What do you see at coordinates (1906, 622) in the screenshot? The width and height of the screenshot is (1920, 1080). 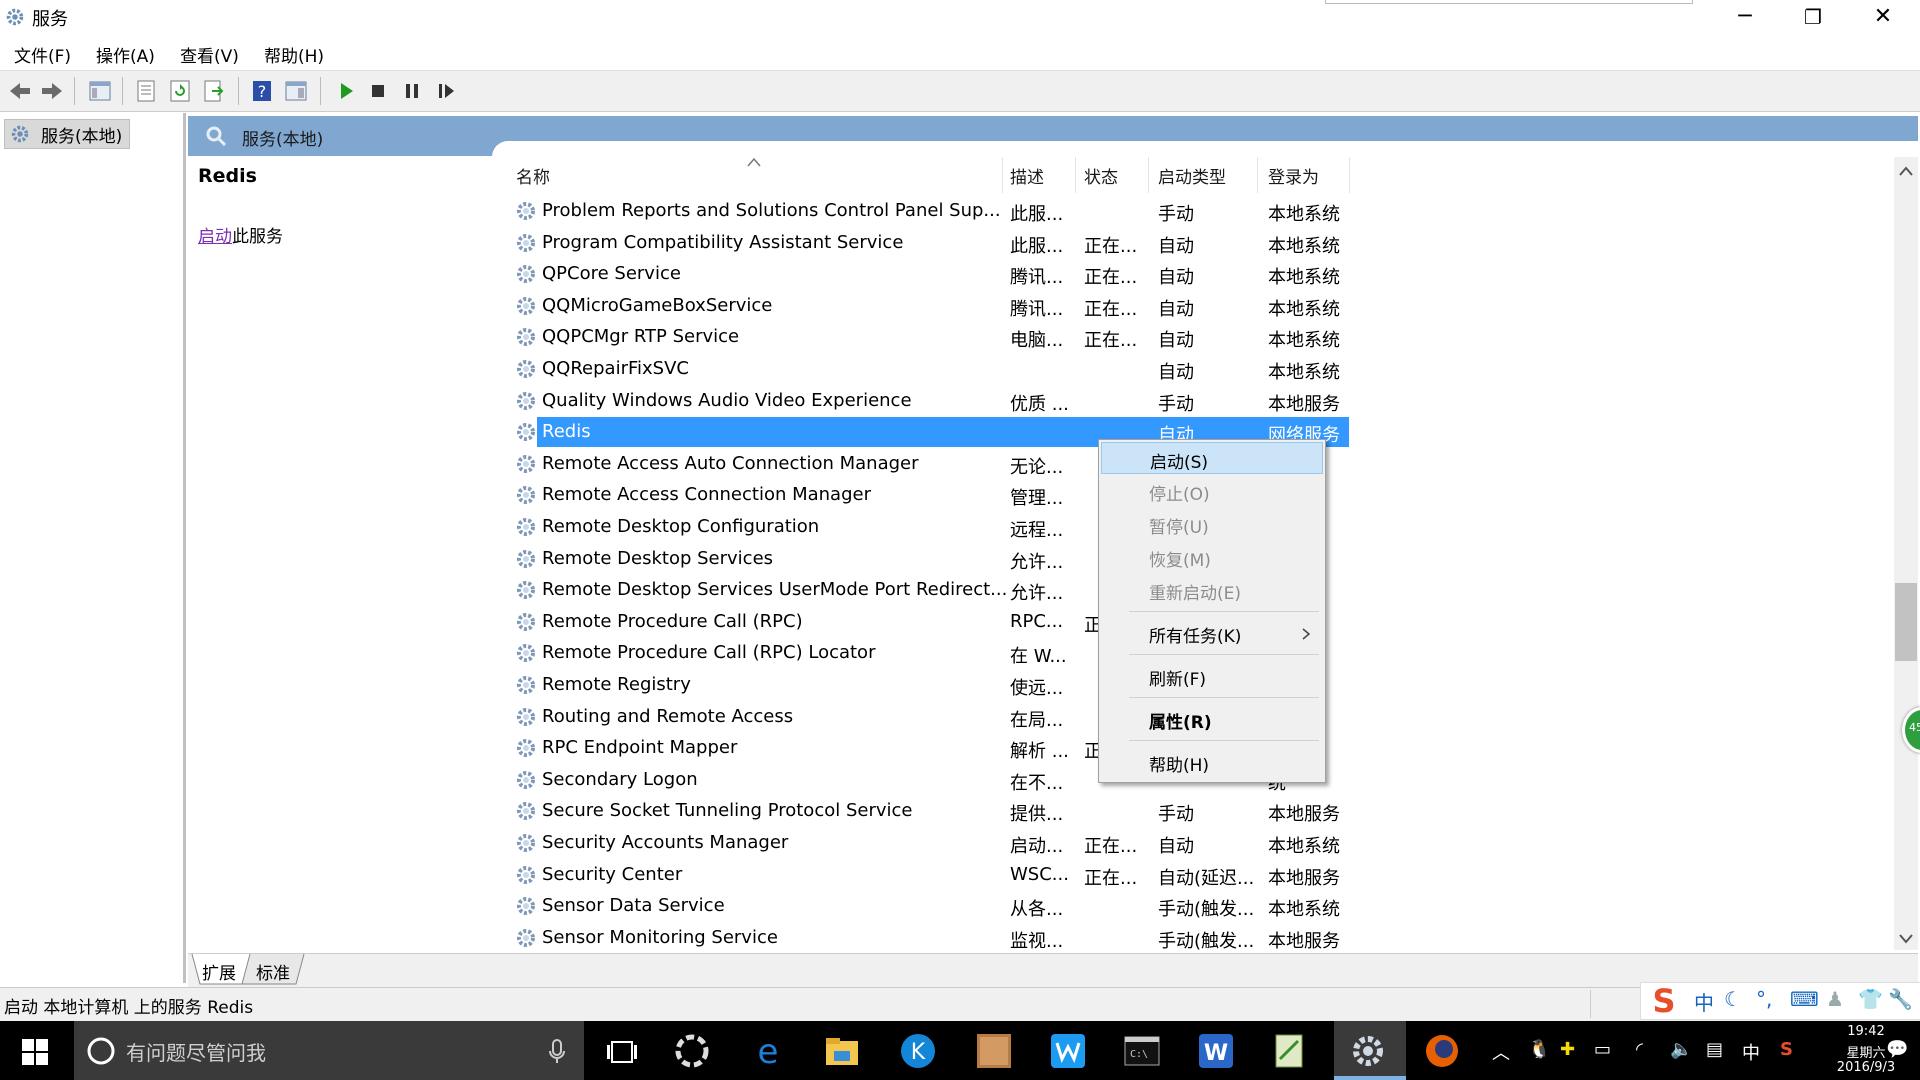 I see `scrollbar-thumb` at bounding box center [1906, 622].